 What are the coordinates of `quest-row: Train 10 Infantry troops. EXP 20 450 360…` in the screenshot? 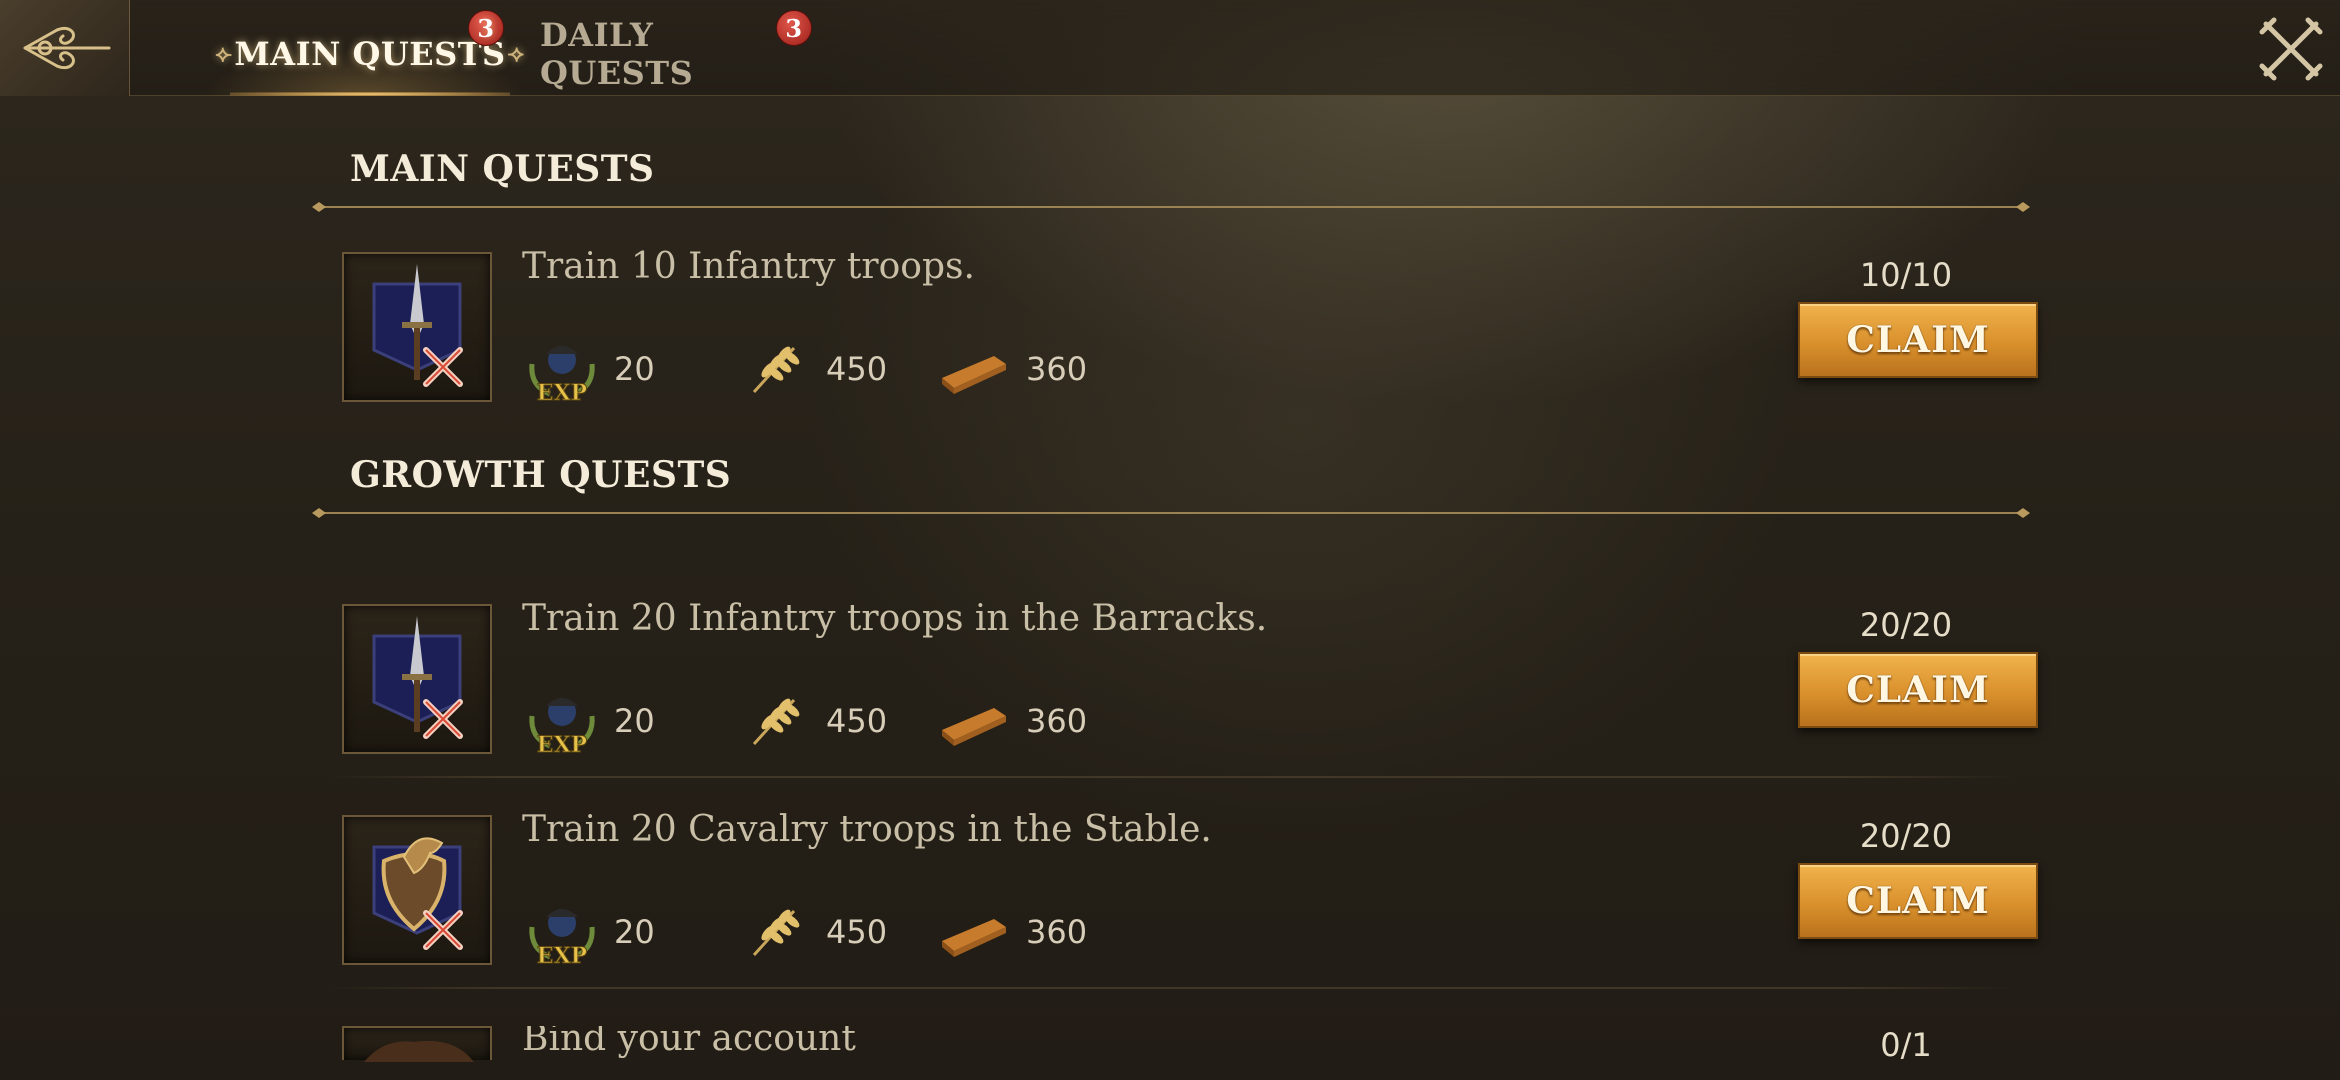 It's located at (1186, 344).